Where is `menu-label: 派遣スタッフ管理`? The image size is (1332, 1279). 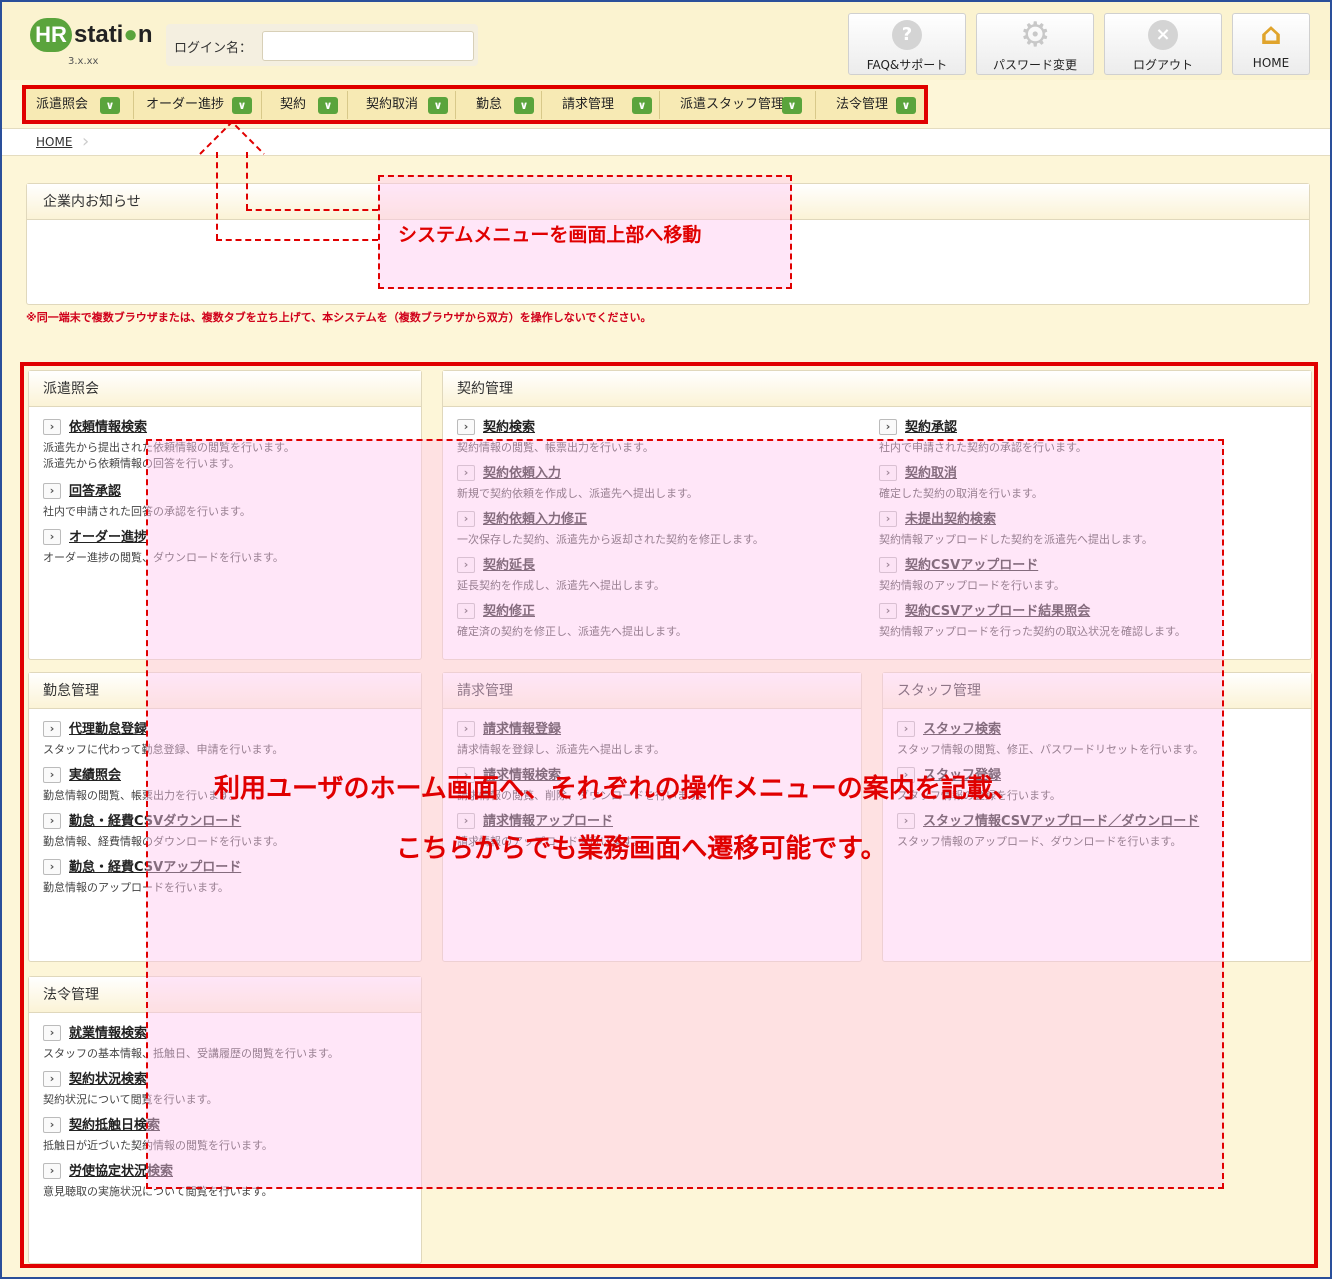 menu-label: 派遣スタッフ管理 is located at coordinates (732, 104).